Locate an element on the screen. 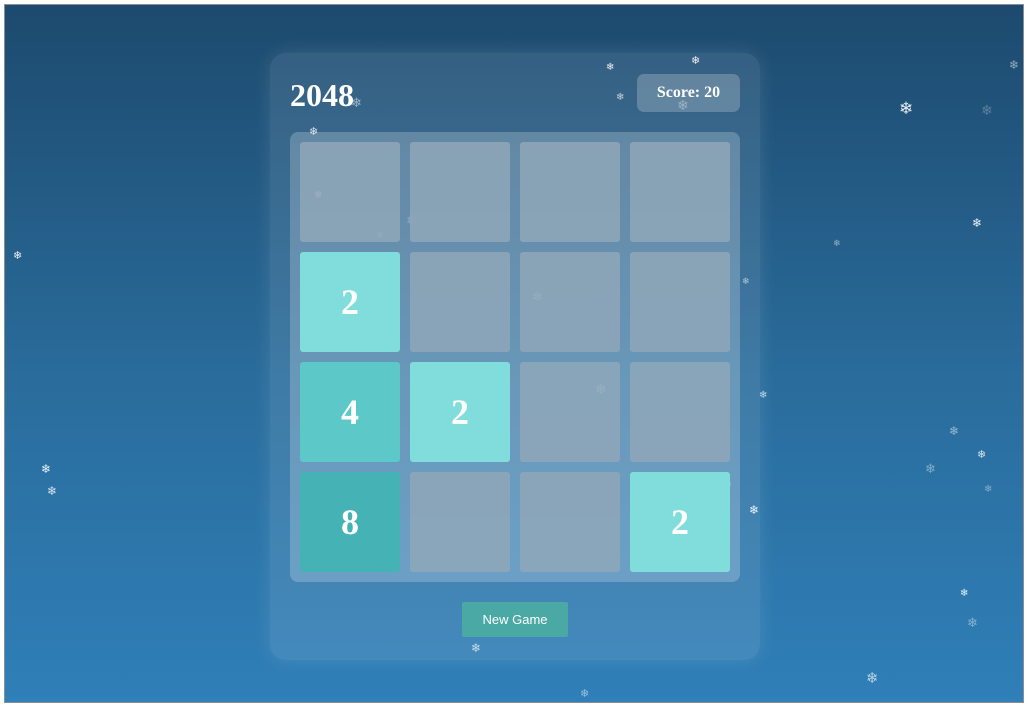  game-title: 2048 is located at coordinates (322, 95).